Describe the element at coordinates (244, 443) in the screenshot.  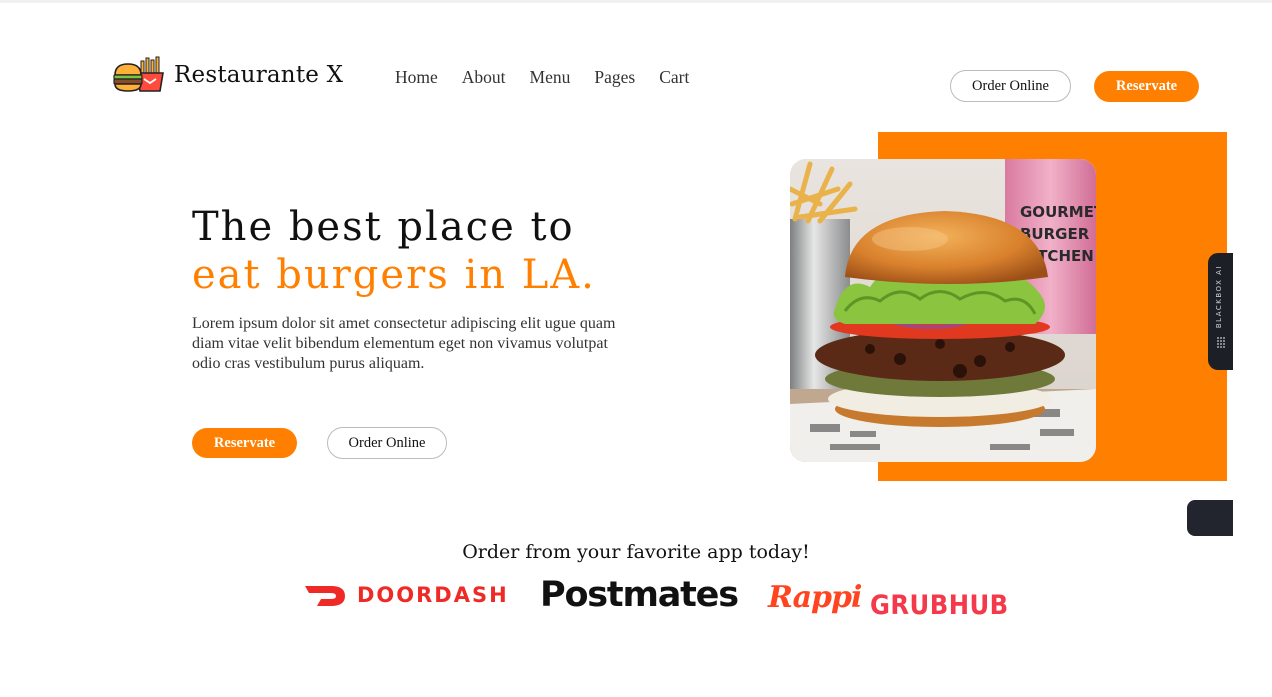
I see `hero-reservate-button: Reservate` at that location.